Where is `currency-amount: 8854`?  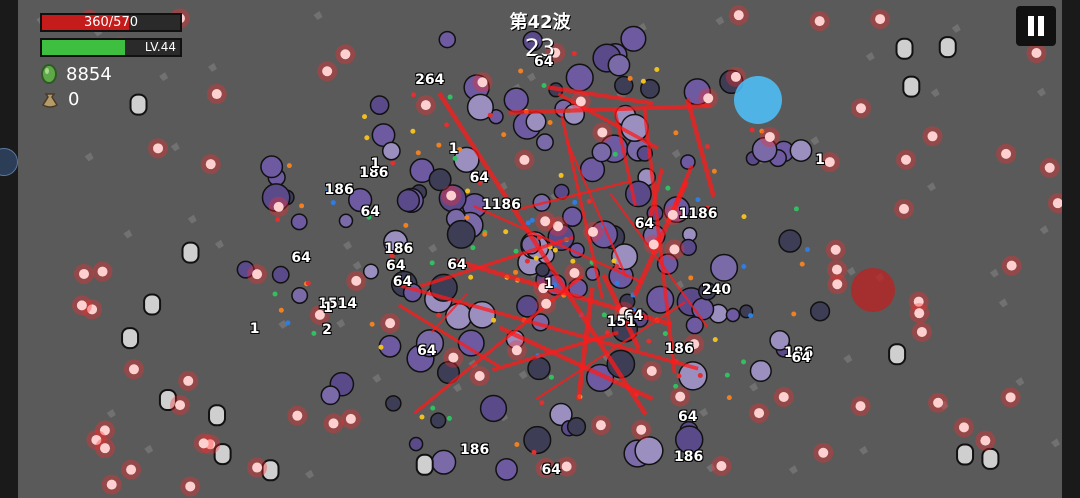
currency-amount: 8854 is located at coordinates (89, 74).